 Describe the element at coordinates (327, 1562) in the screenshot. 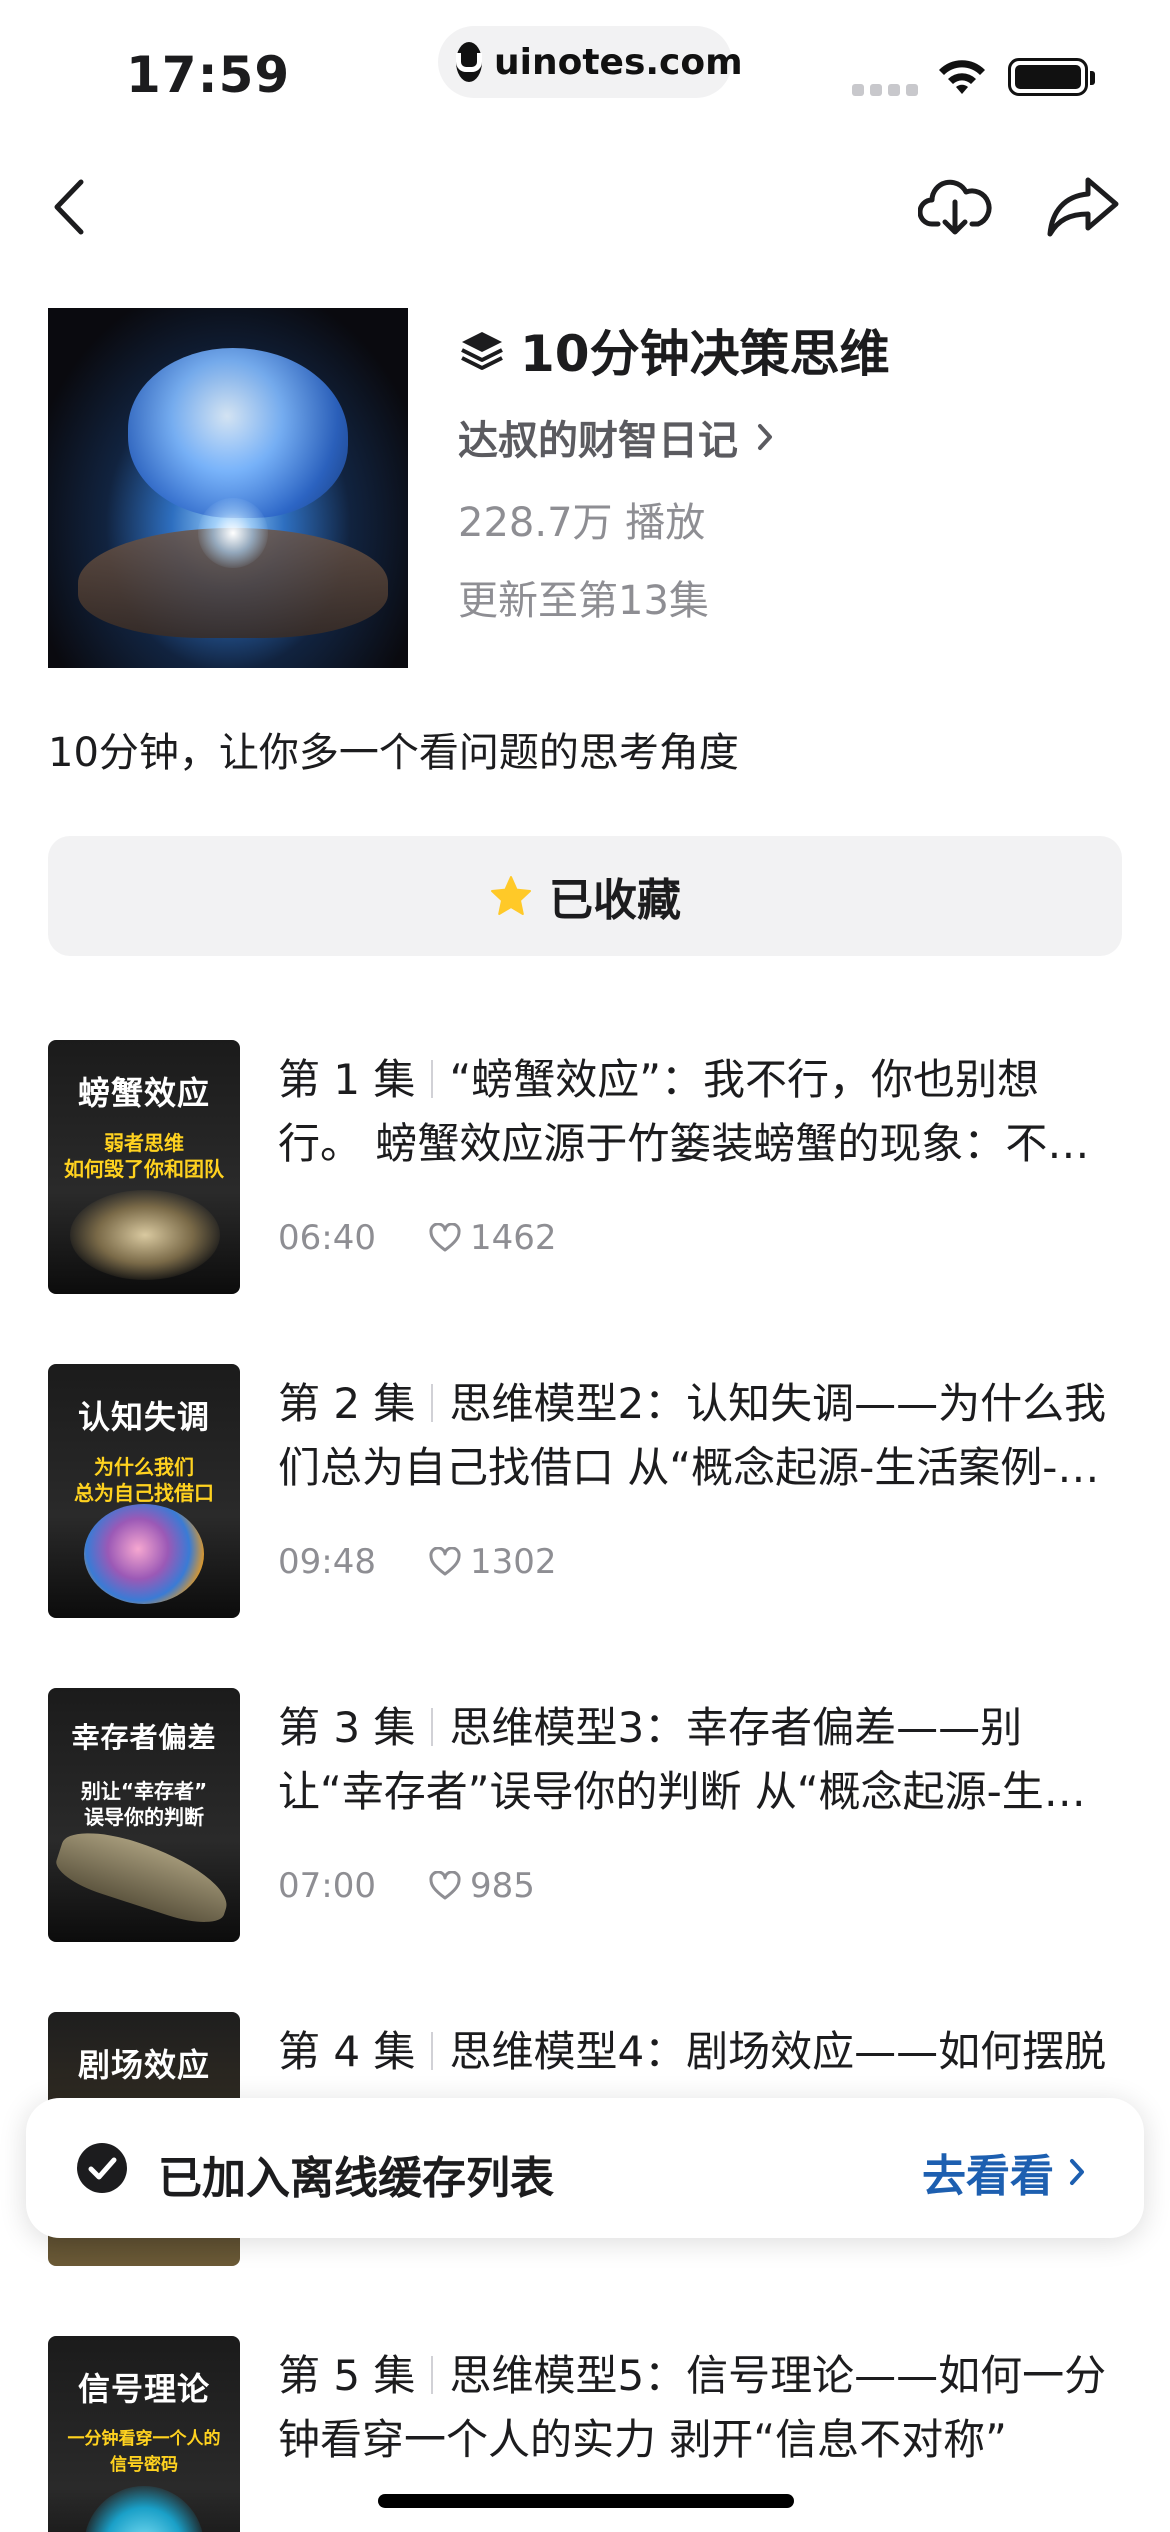

I see `episode-duration: 09:48` at that location.